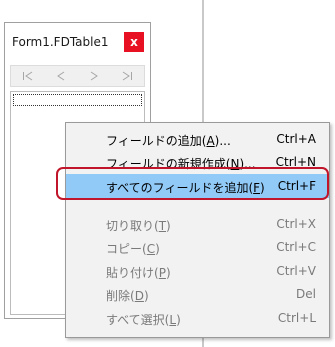 Image resolution: width=335 pixels, height=347 pixels. I want to click on first-icon, so click(27, 76).